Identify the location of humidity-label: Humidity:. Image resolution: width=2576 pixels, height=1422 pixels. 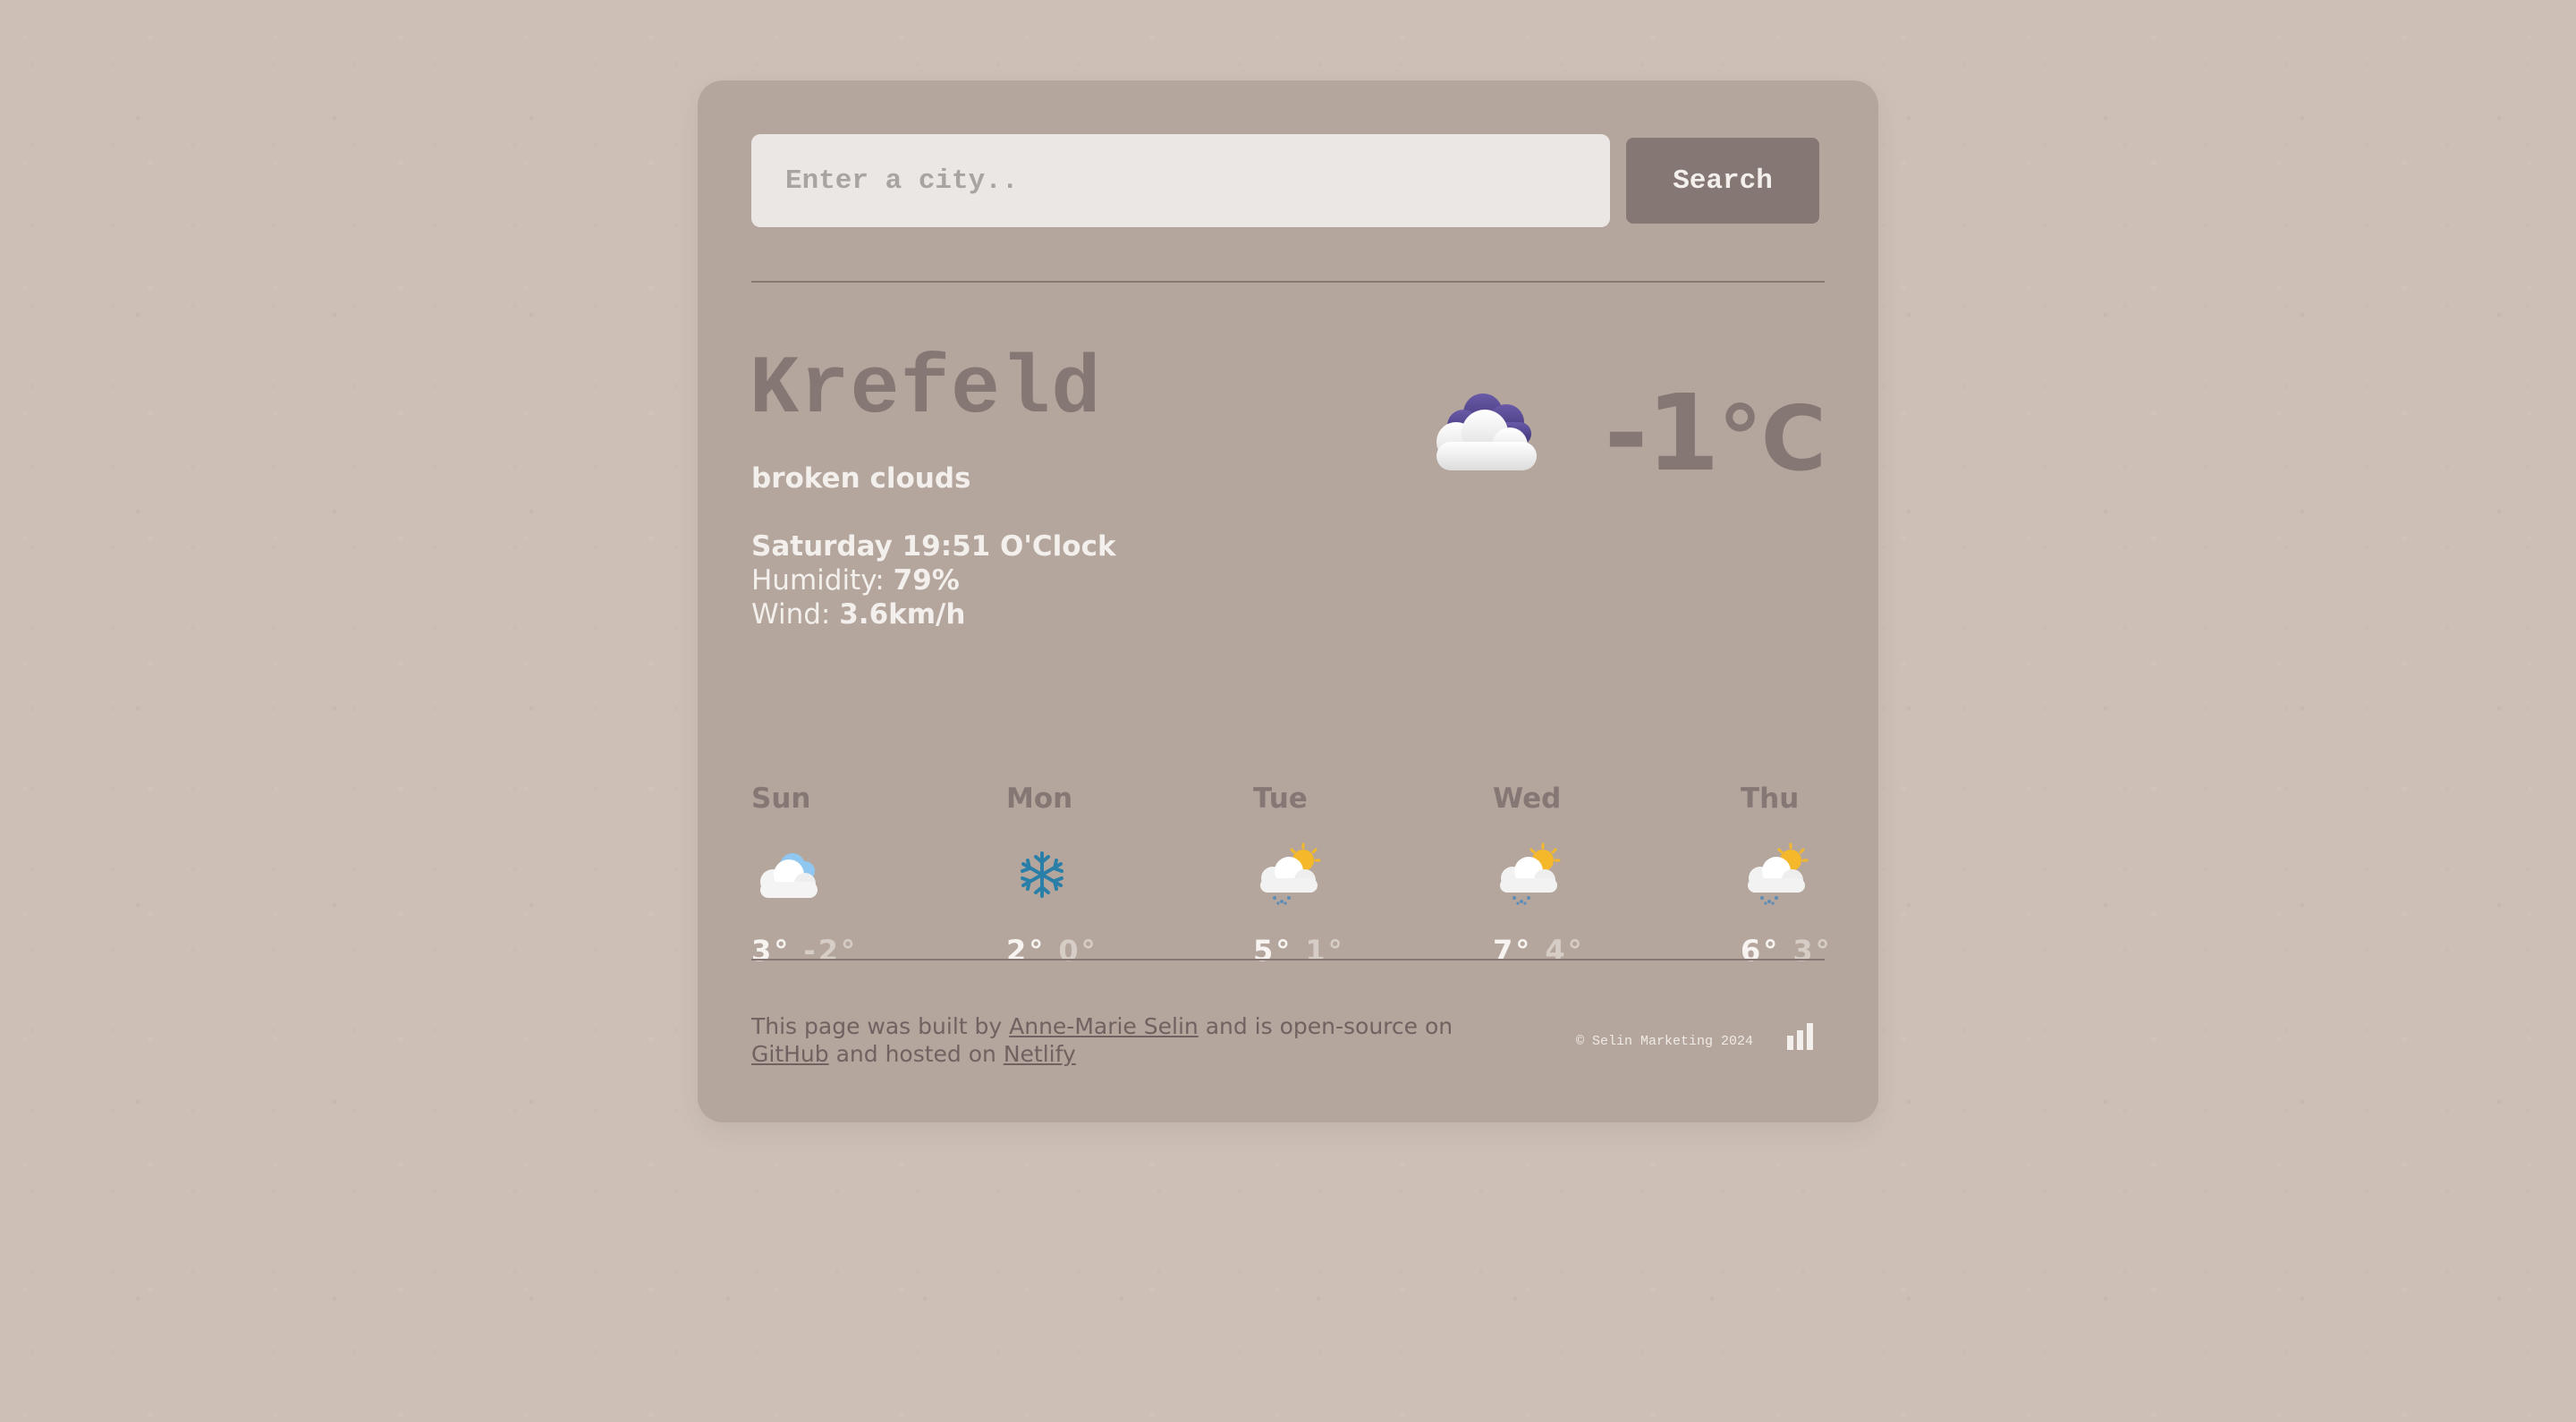
(822, 580).